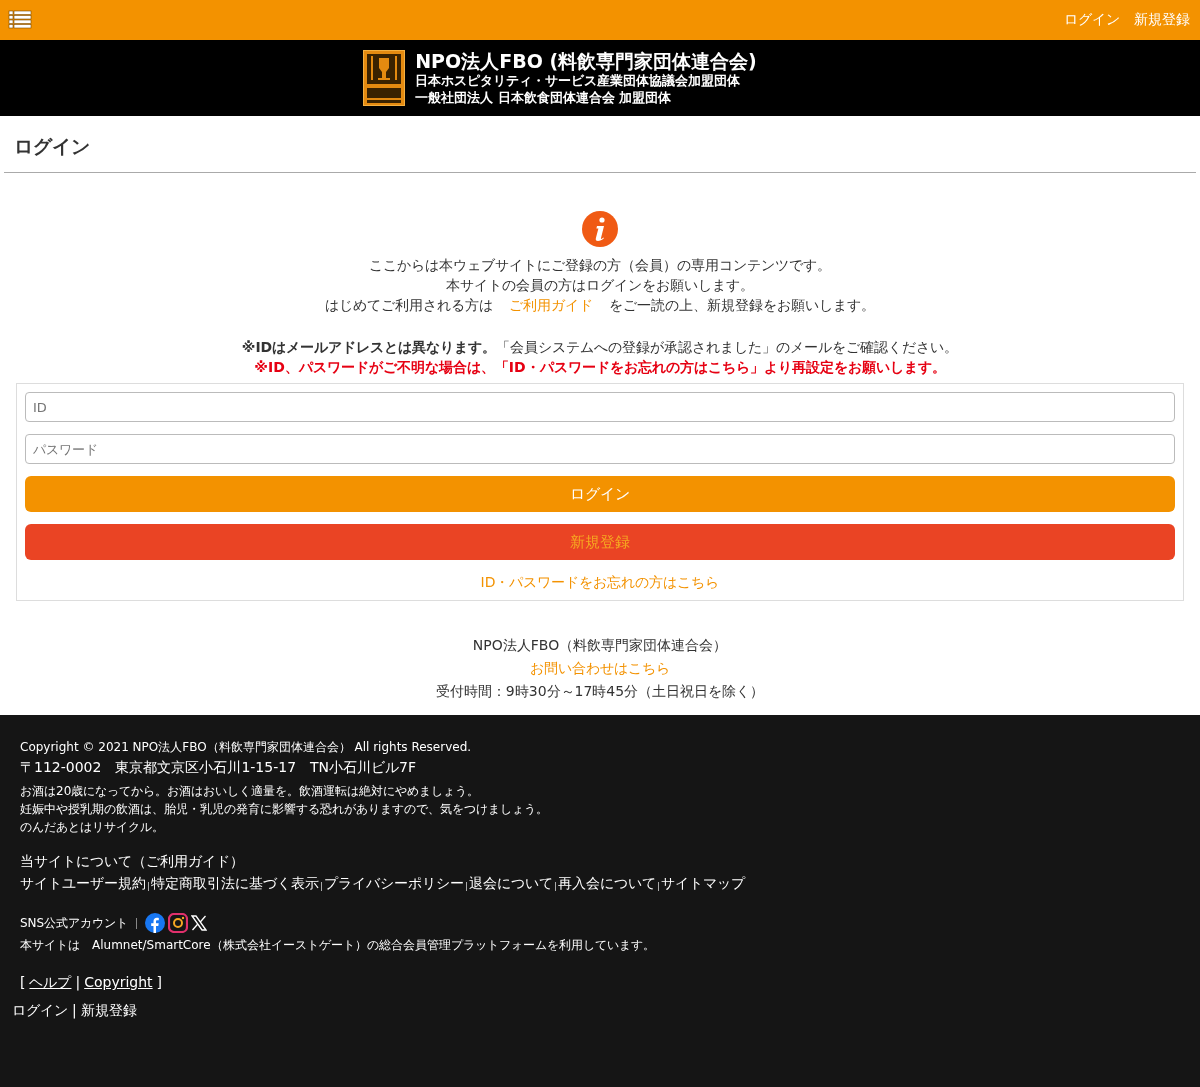  I want to click on facebook-icon, so click(155, 923).